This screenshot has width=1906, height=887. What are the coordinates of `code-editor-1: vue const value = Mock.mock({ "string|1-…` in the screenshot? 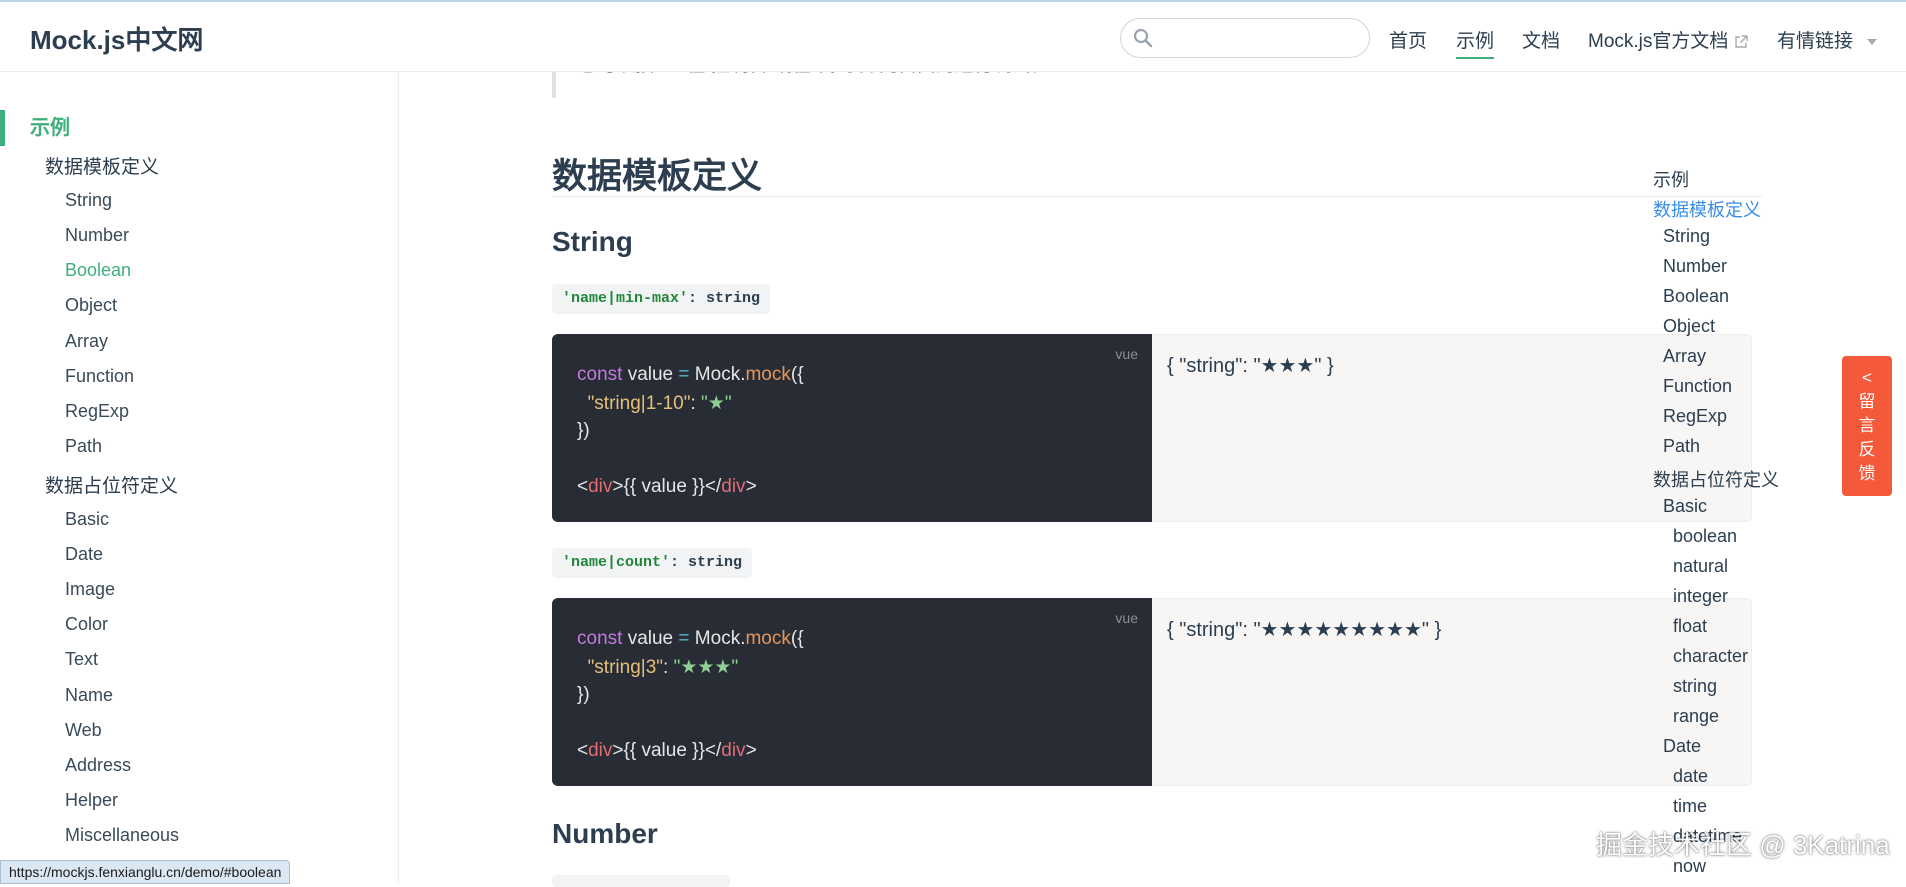 It's located at (852, 428).